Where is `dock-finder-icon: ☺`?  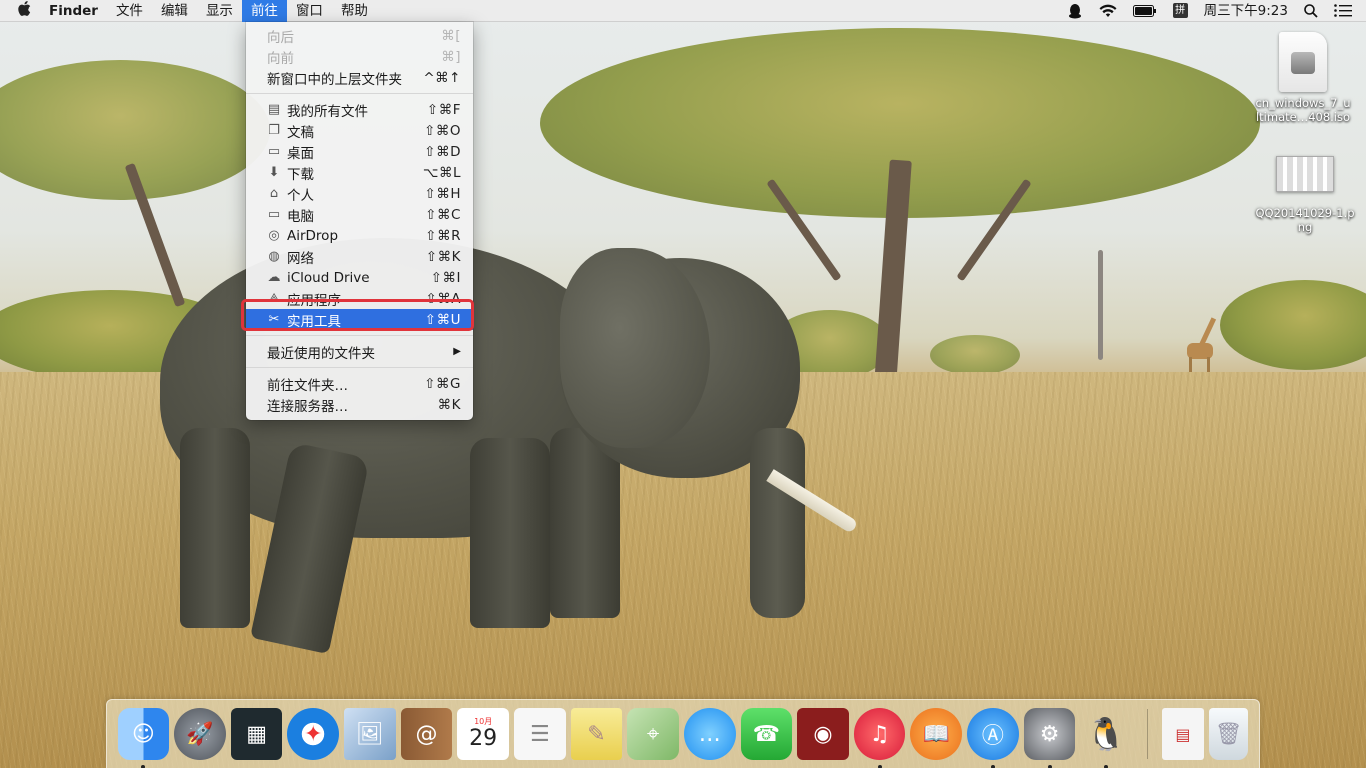 dock-finder-icon: ☺ is located at coordinates (143, 738).